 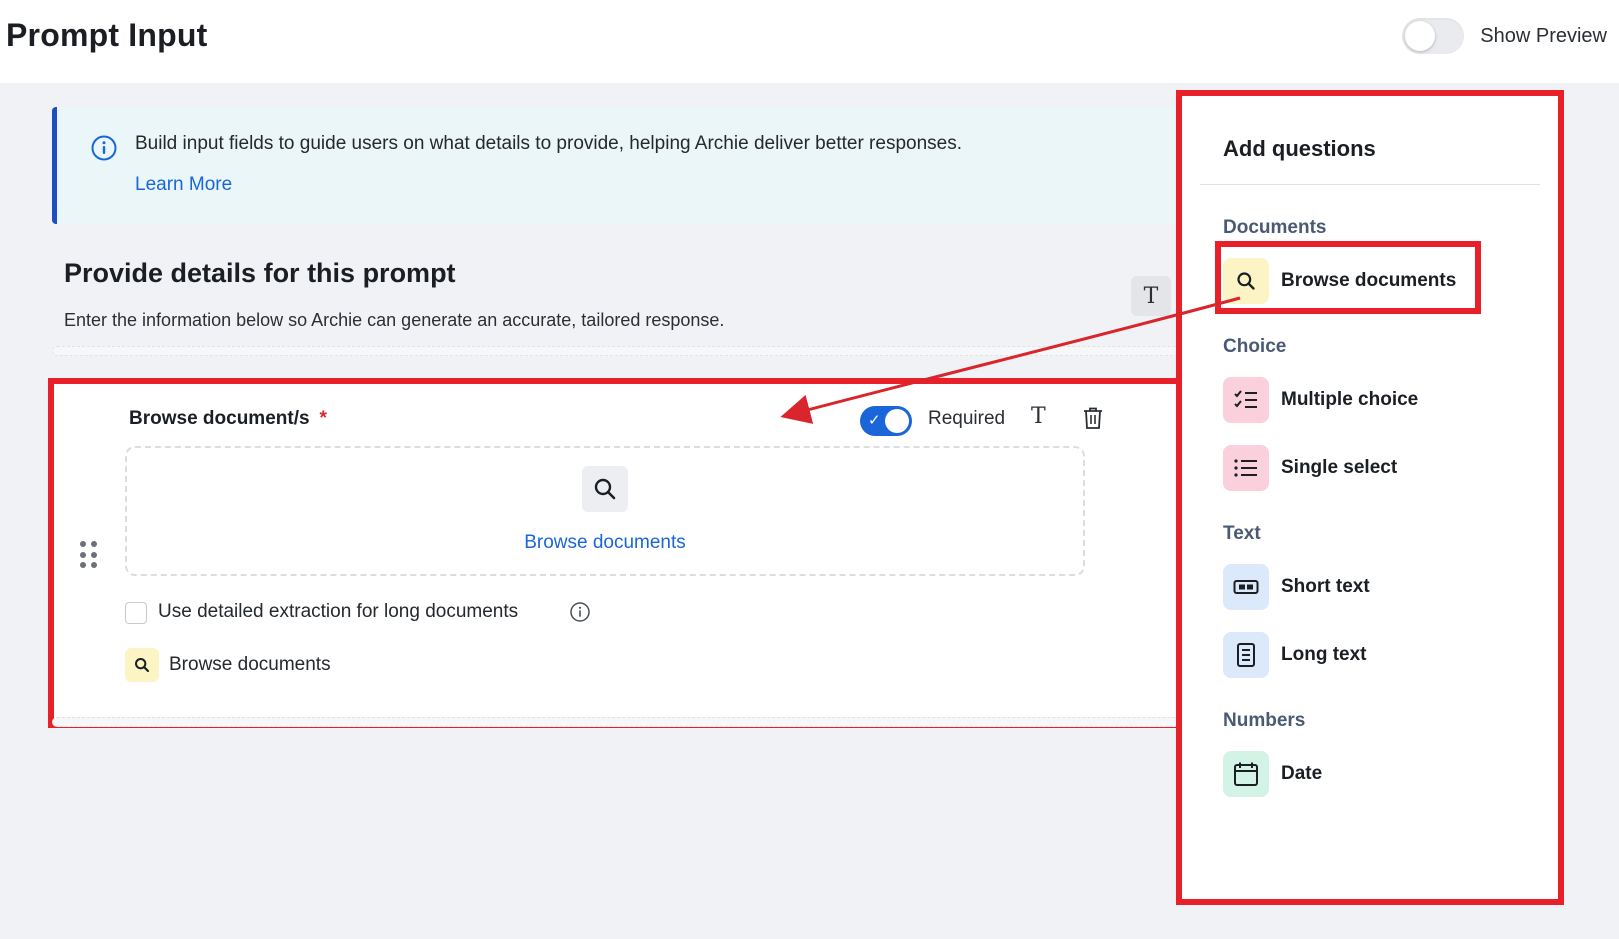 I want to click on text-field-icon, so click(x=1246, y=587).